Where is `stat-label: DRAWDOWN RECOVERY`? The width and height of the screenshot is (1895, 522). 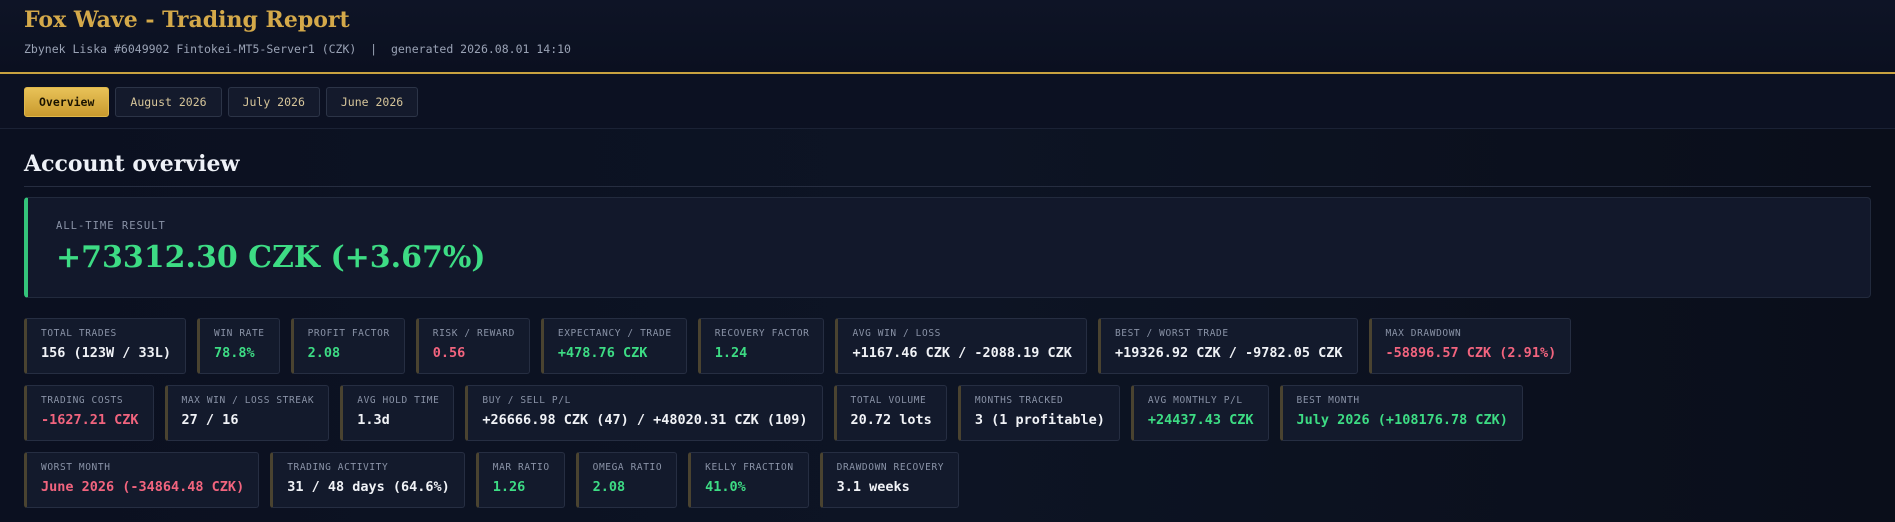 stat-label: DRAWDOWN RECOVERY is located at coordinates (890, 467).